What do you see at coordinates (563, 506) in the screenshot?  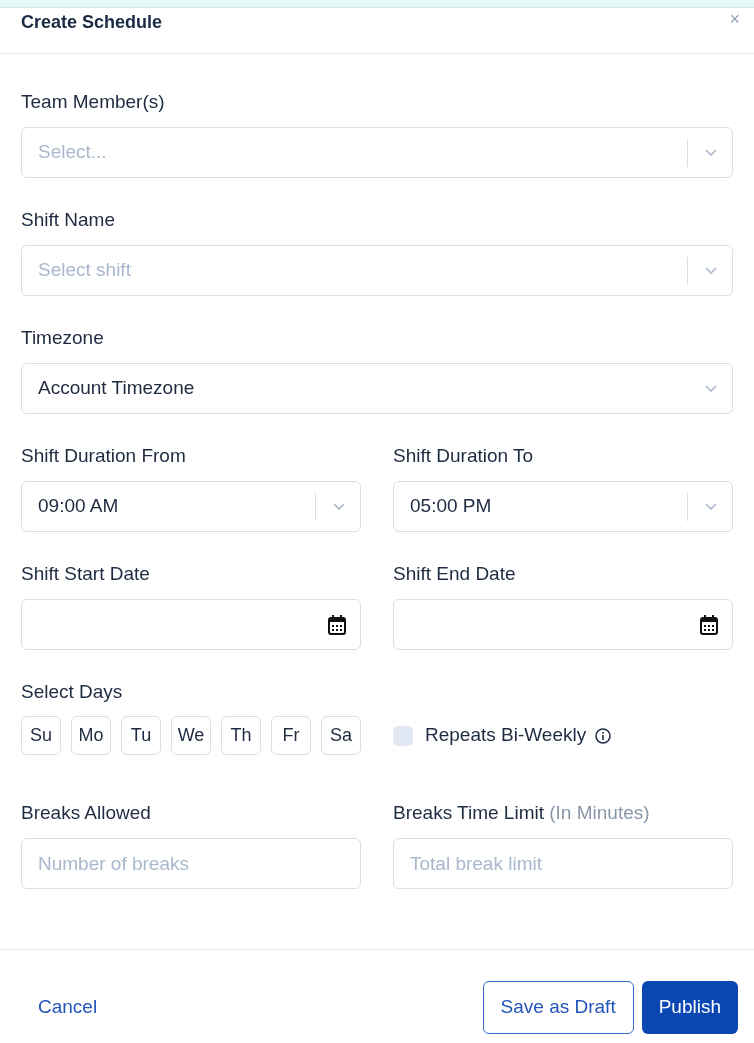 I see `select-field: 05:00 PM` at bounding box center [563, 506].